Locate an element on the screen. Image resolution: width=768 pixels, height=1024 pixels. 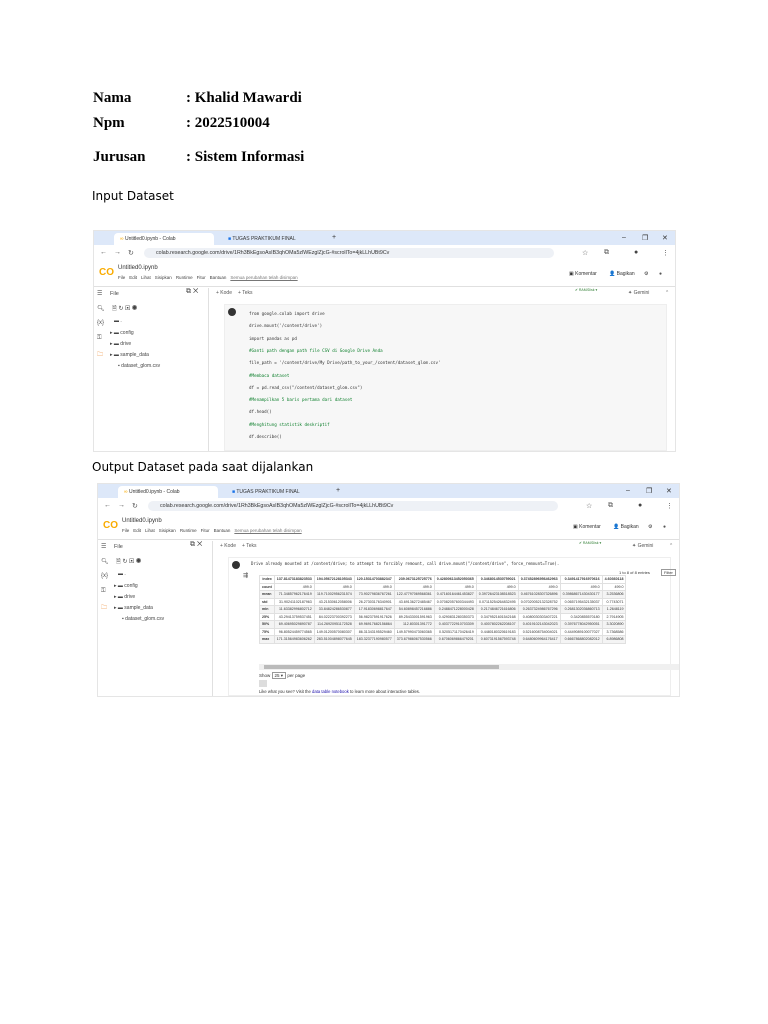
table-scrollbar is located at coordinates (469, 667).